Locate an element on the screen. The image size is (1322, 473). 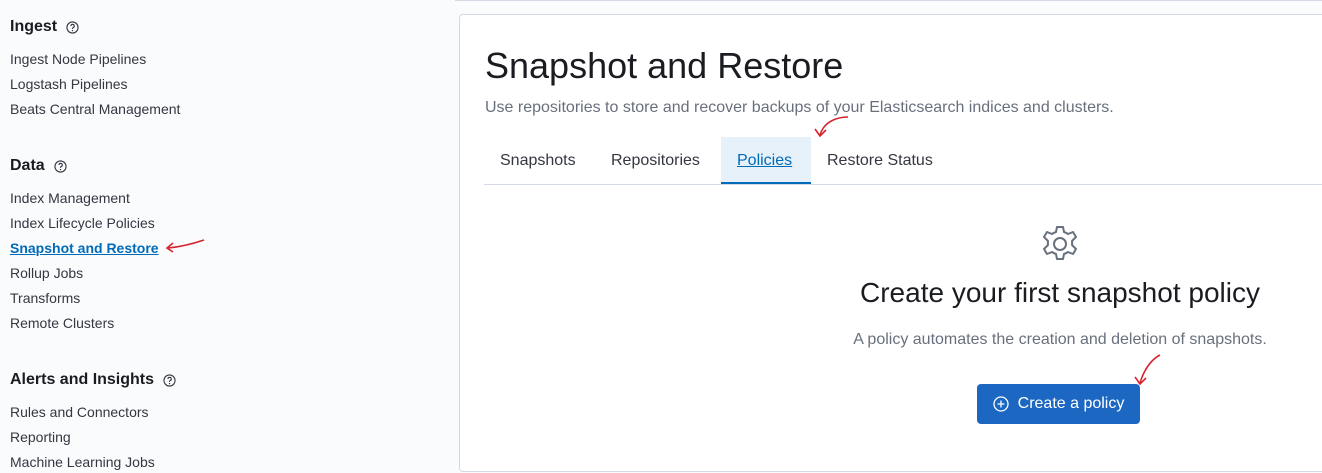
tab-policies: Policies is located at coordinates (766, 160).